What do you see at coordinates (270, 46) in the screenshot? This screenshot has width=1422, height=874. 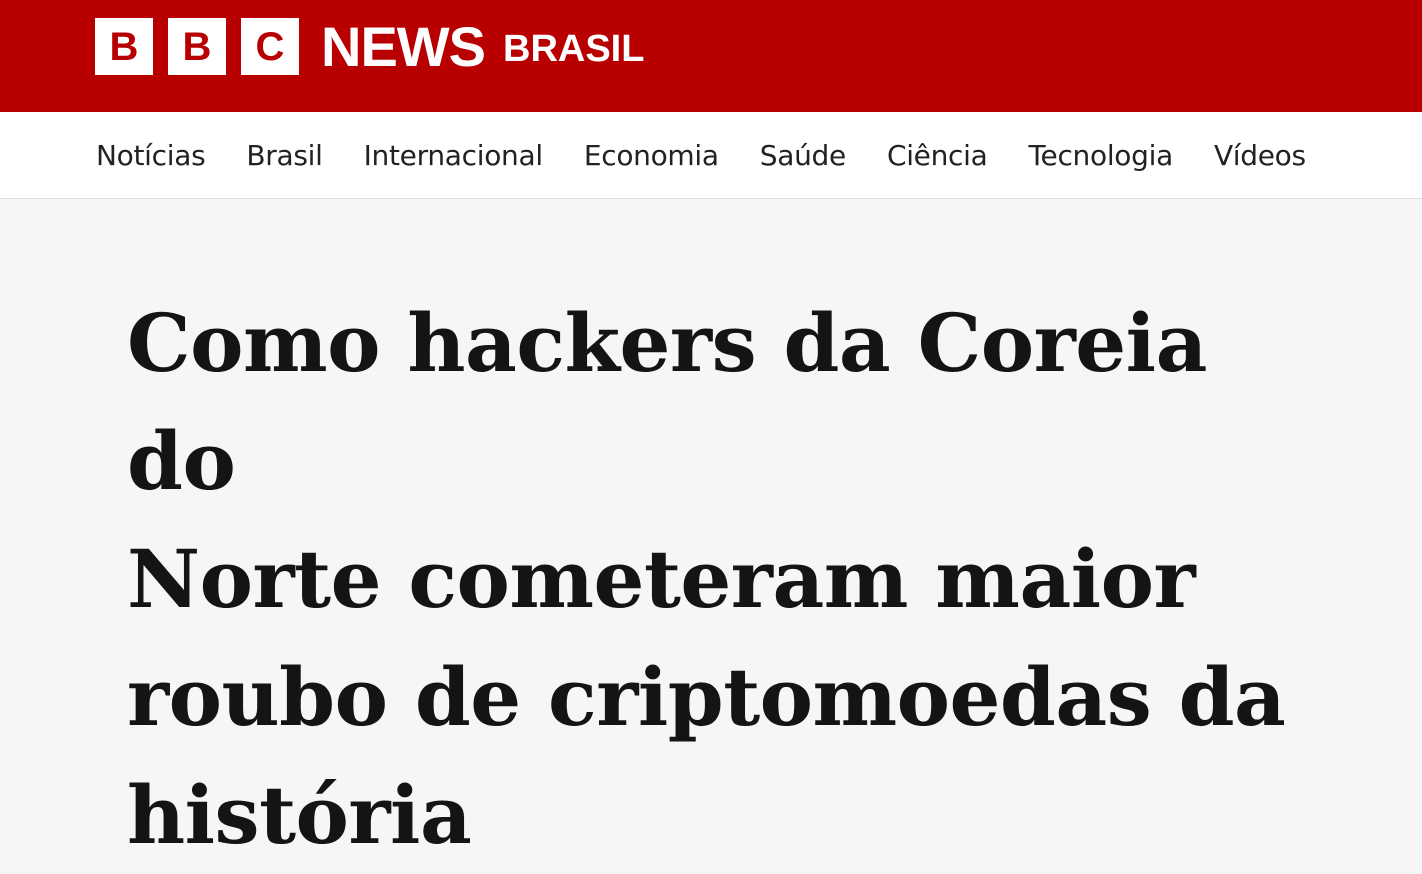 I see `bbc-logo-block-c: C` at bounding box center [270, 46].